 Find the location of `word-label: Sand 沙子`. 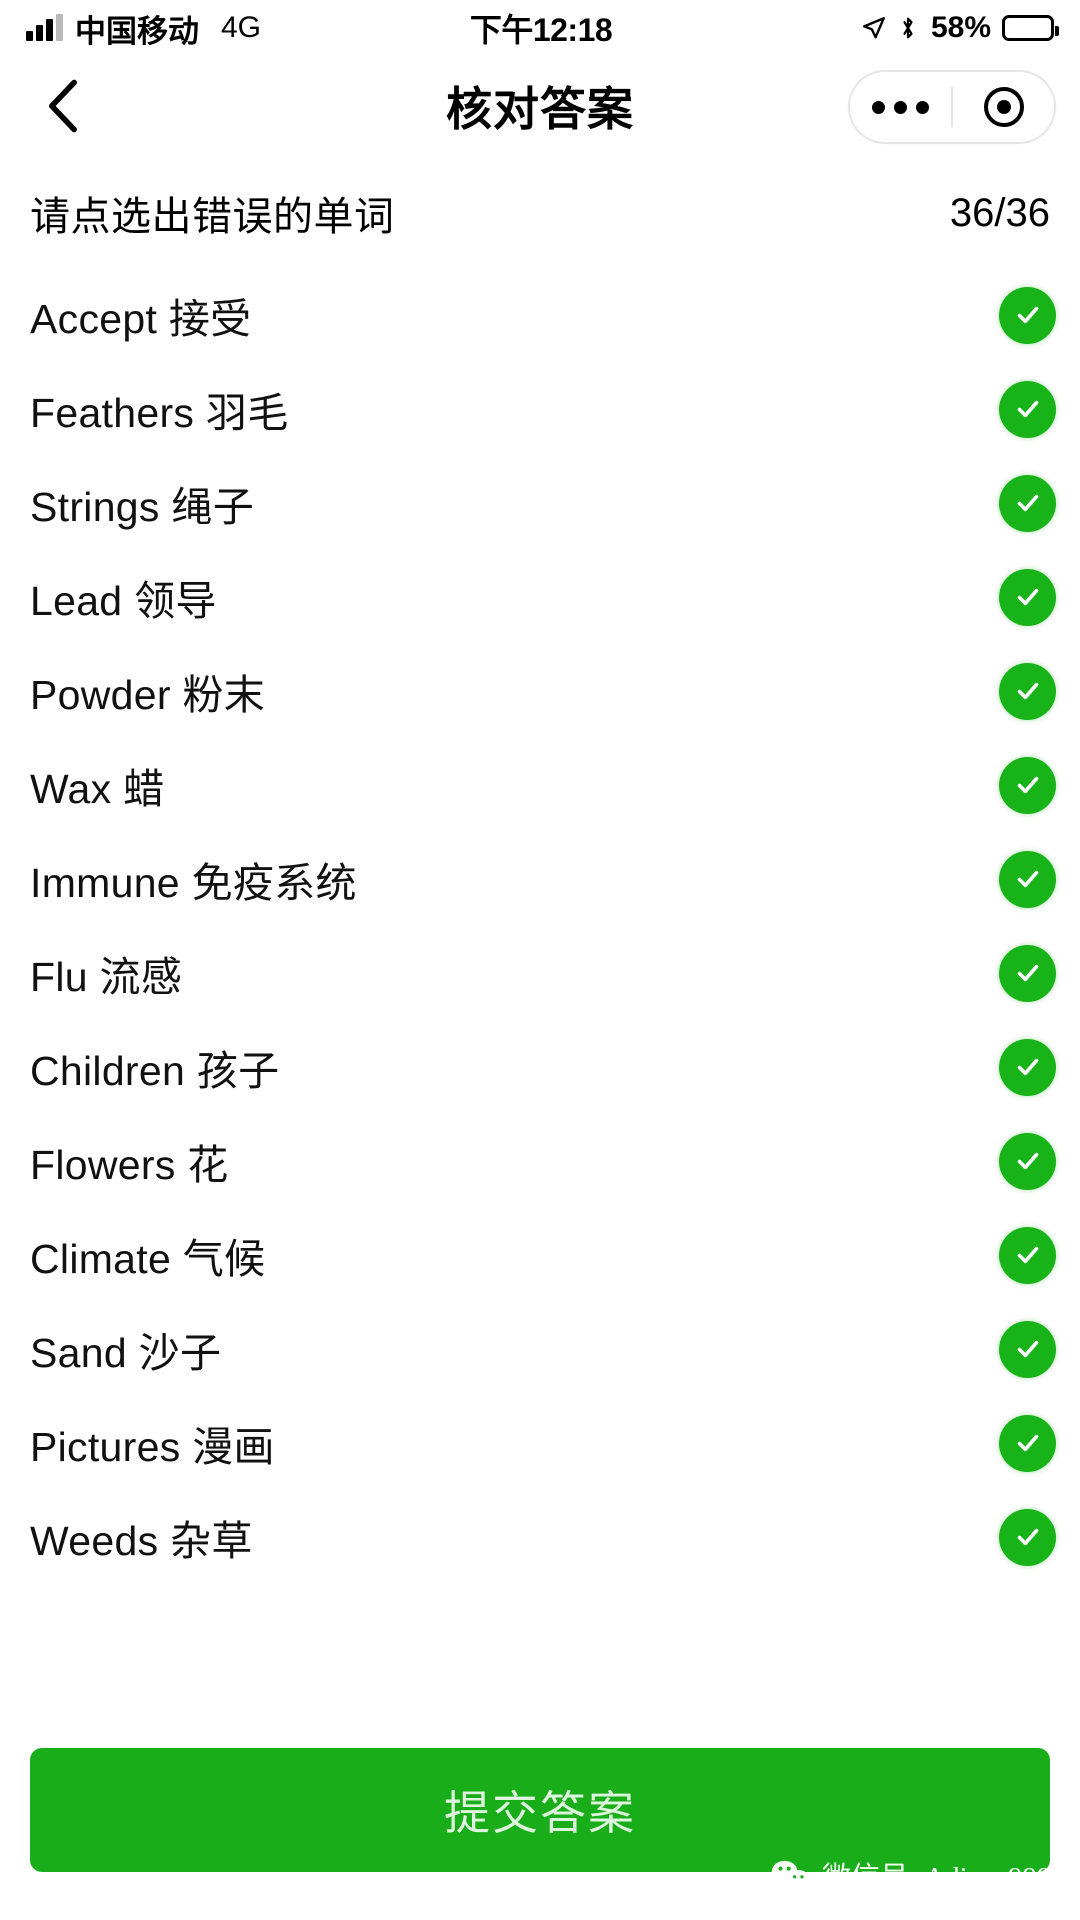

word-label: Sand 沙子 is located at coordinates (126, 1353).